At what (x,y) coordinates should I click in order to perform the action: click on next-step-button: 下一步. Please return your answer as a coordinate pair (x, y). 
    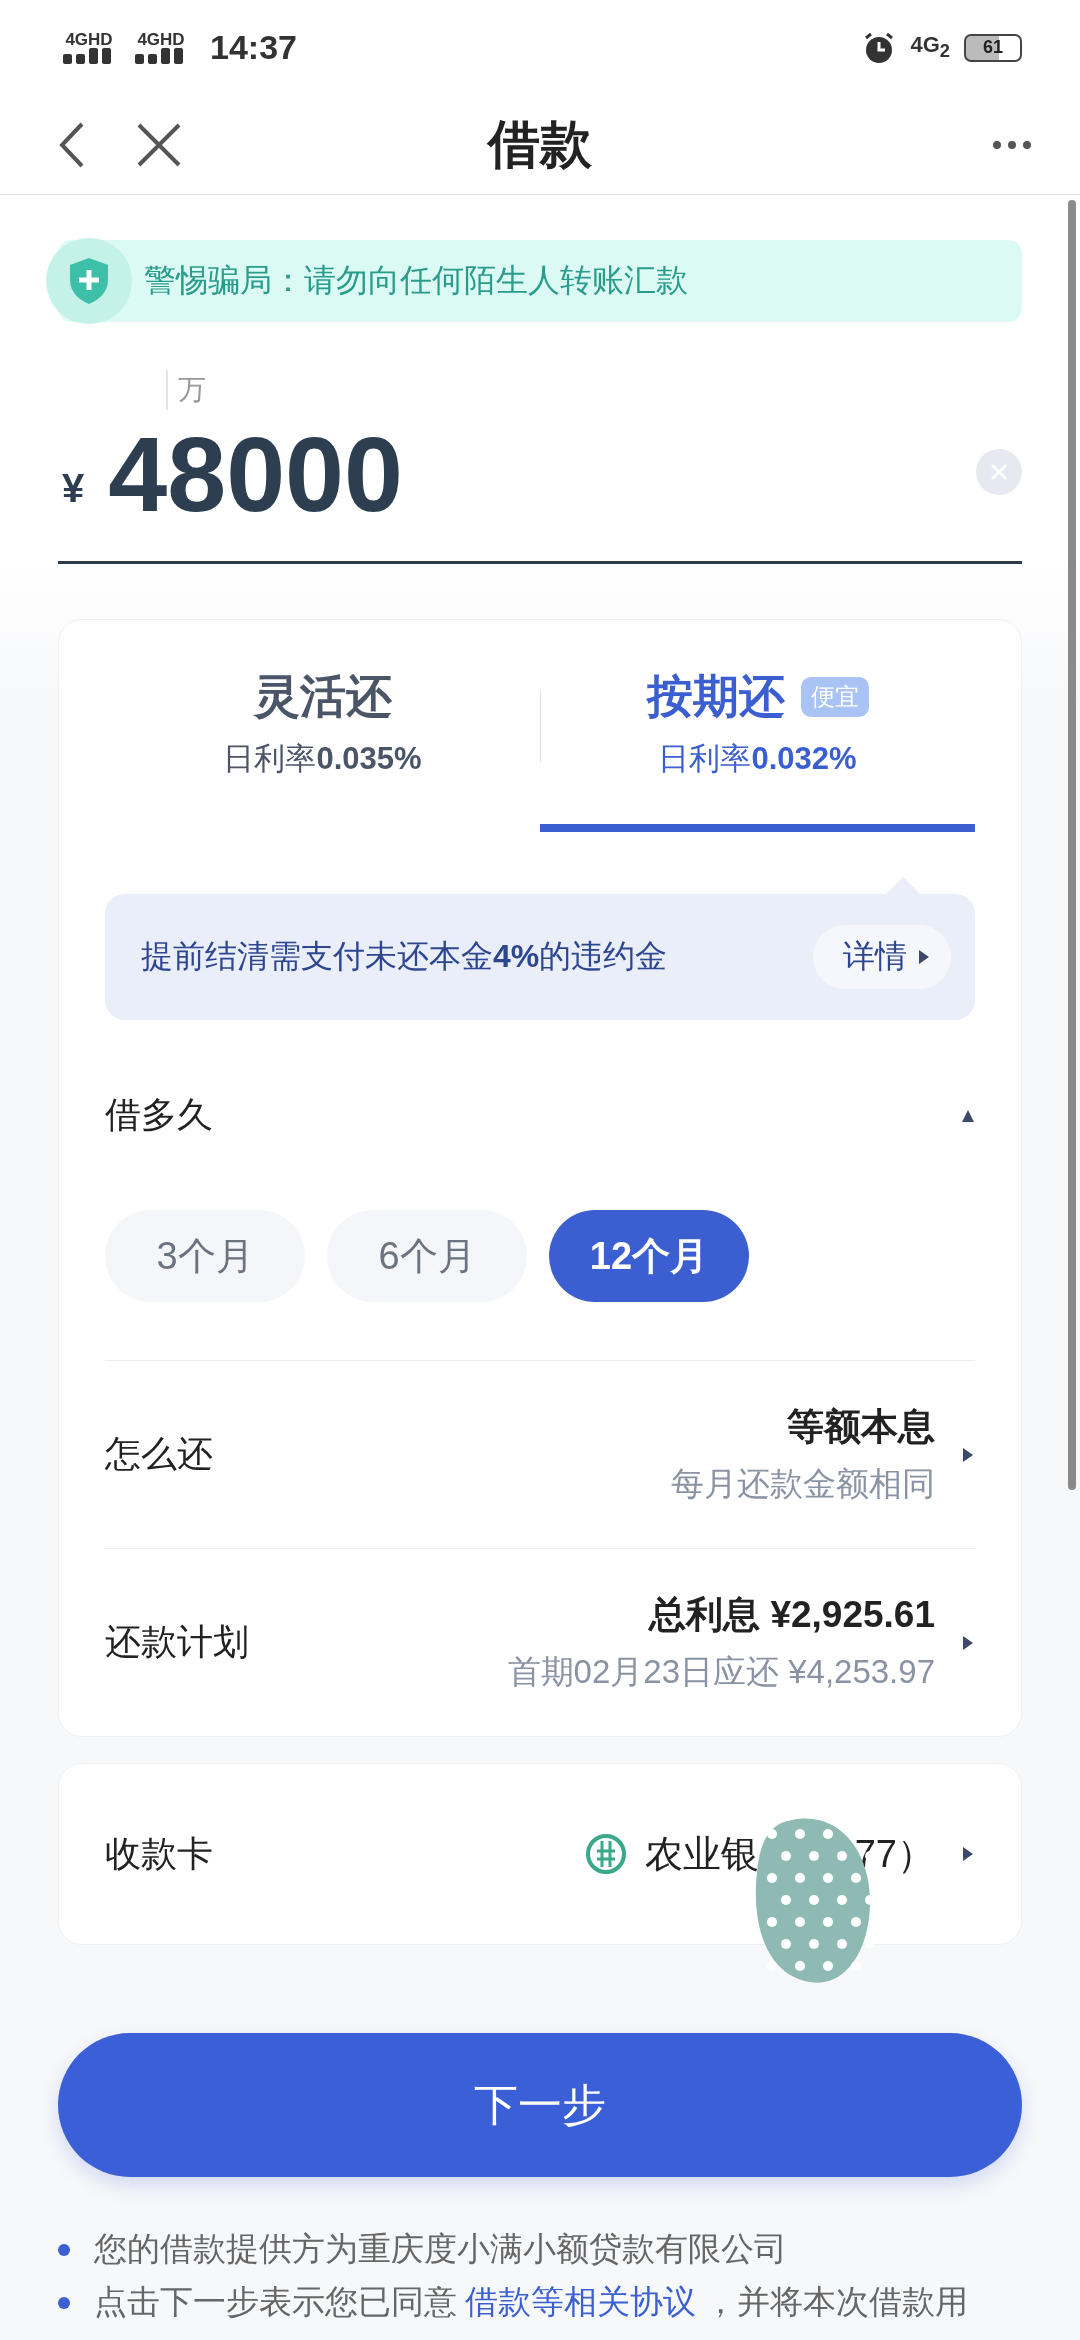
    Looking at the image, I should click on (540, 2105).